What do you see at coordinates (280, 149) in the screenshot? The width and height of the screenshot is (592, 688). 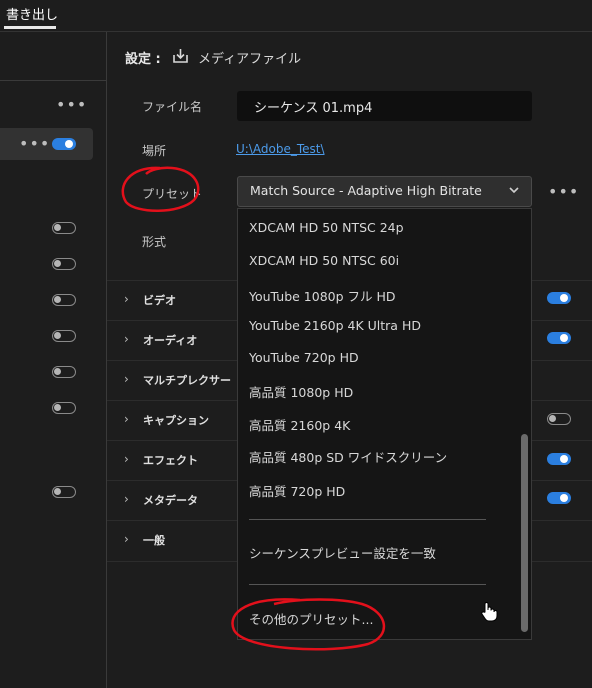 I see `location-link: U:\Adobe_Test\` at bounding box center [280, 149].